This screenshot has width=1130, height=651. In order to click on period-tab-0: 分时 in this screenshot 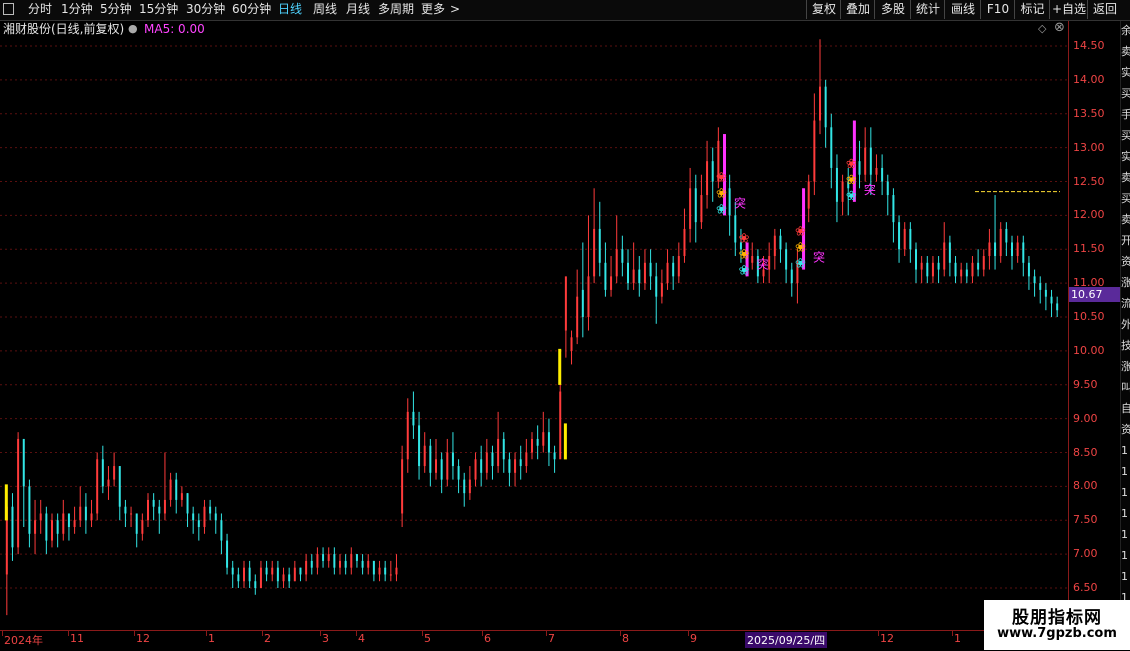, I will do `click(40, 9)`.